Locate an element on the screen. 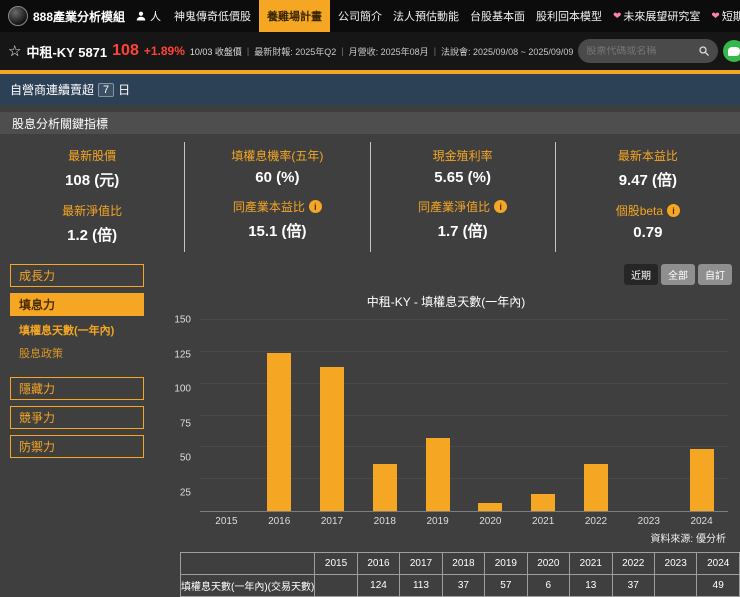 The width and height of the screenshot is (740, 597). range-button: 近期 is located at coordinates (641, 274).